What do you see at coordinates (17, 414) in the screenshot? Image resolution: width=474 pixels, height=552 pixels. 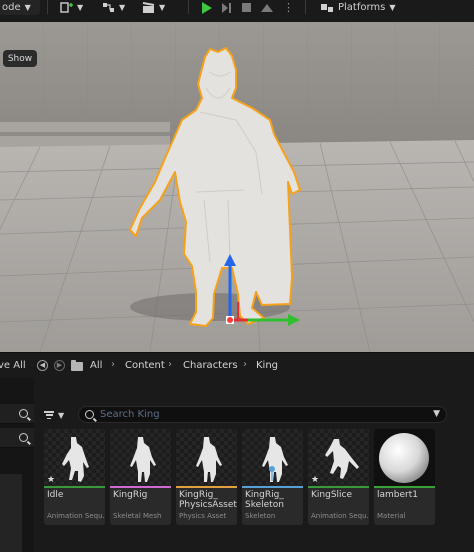 I see `sources-search-button` at bounding box center [17, 414].